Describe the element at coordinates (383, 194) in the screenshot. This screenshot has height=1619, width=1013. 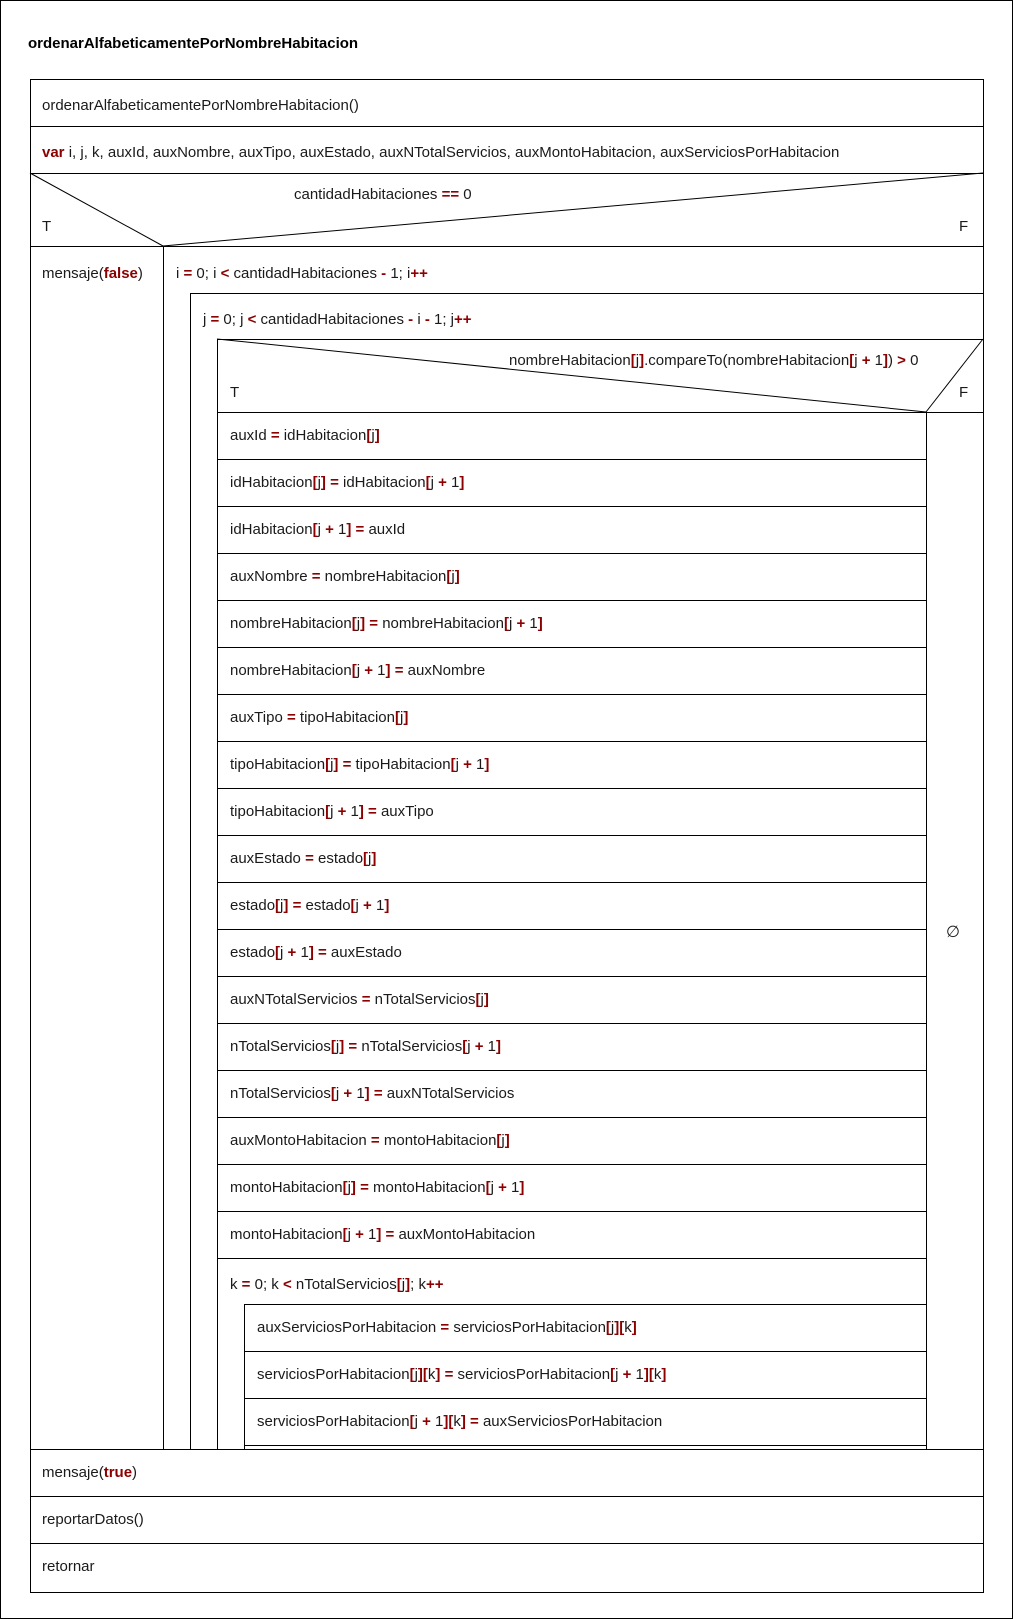
I see `if1-condition: cantidadHabitaciones == 0` at that location.